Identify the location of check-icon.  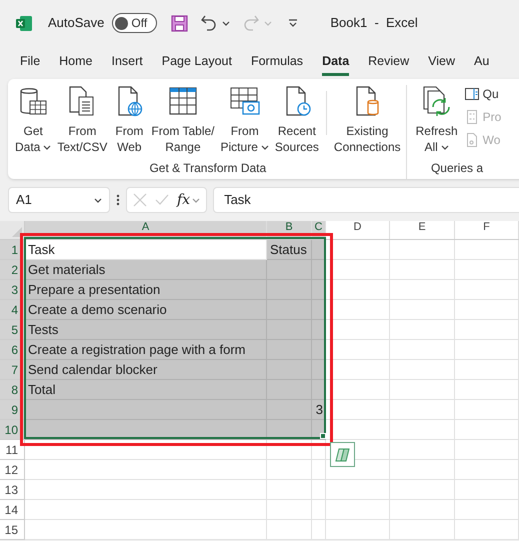
(162, 200).